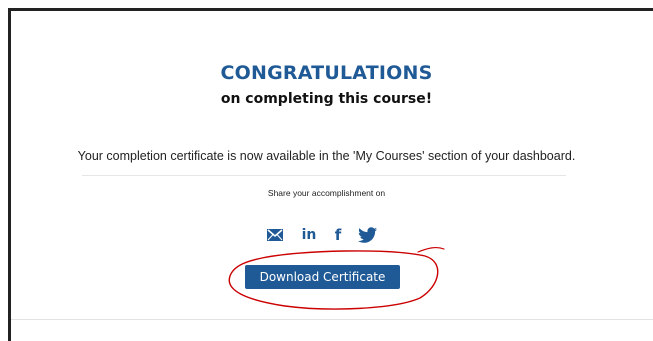 Image resolution: width=653 pixels, height=341 pixels. I want to click on facebook-glyph: f, so click(338, 235).